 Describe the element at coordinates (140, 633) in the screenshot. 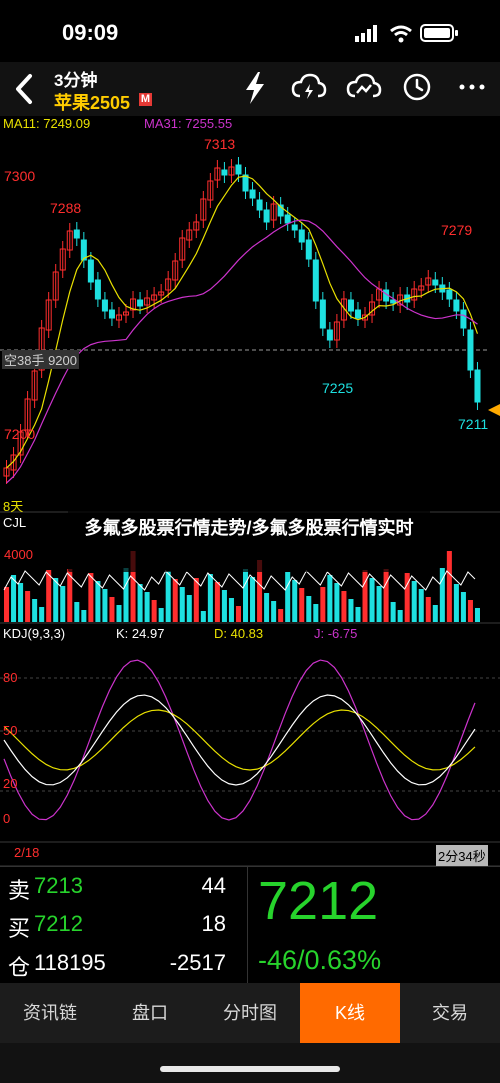

I see `kdj-k-value: K: 24.97` at that location.